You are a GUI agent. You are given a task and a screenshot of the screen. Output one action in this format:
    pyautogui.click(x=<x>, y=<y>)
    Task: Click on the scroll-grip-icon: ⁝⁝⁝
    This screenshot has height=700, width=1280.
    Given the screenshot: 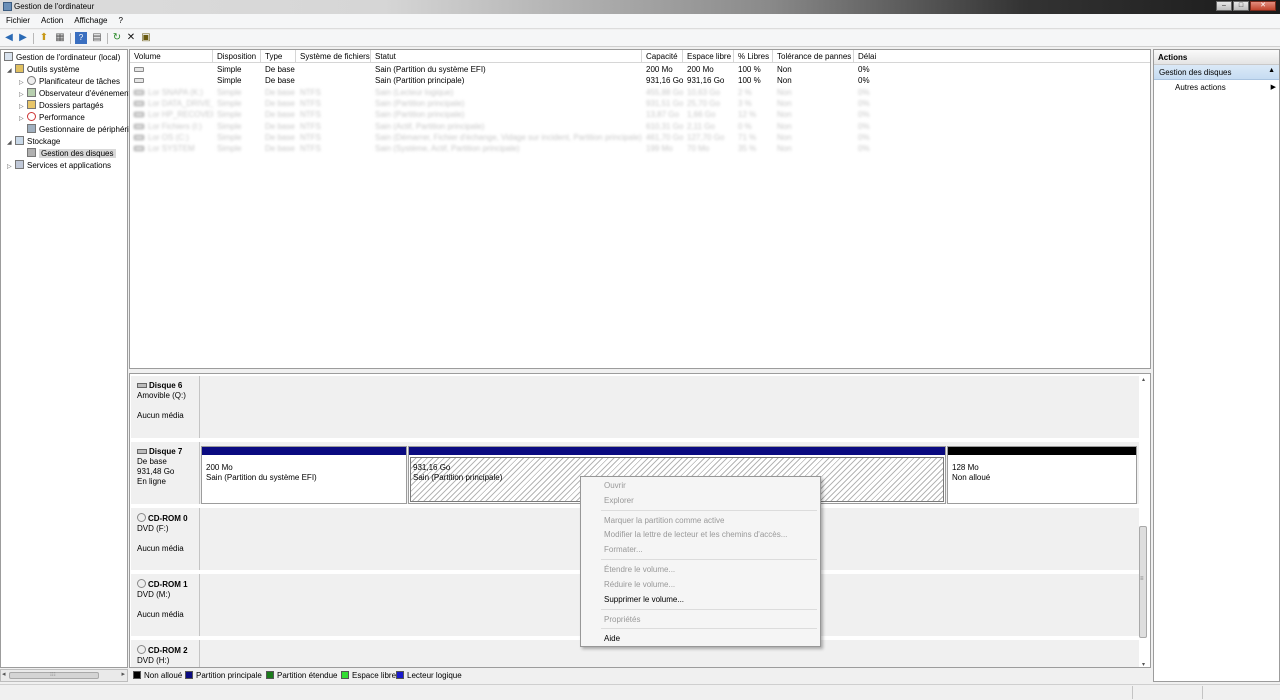 What is the action you would take?
    pyautogui.click(x=53, y=675)
    